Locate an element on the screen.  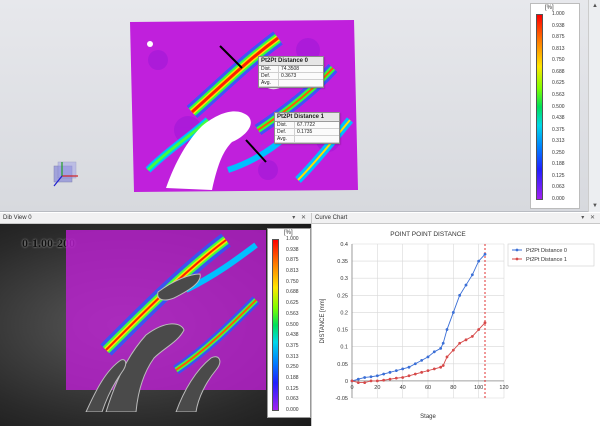
y-tick-label: 0.05 is located at coordinates (342, 365).